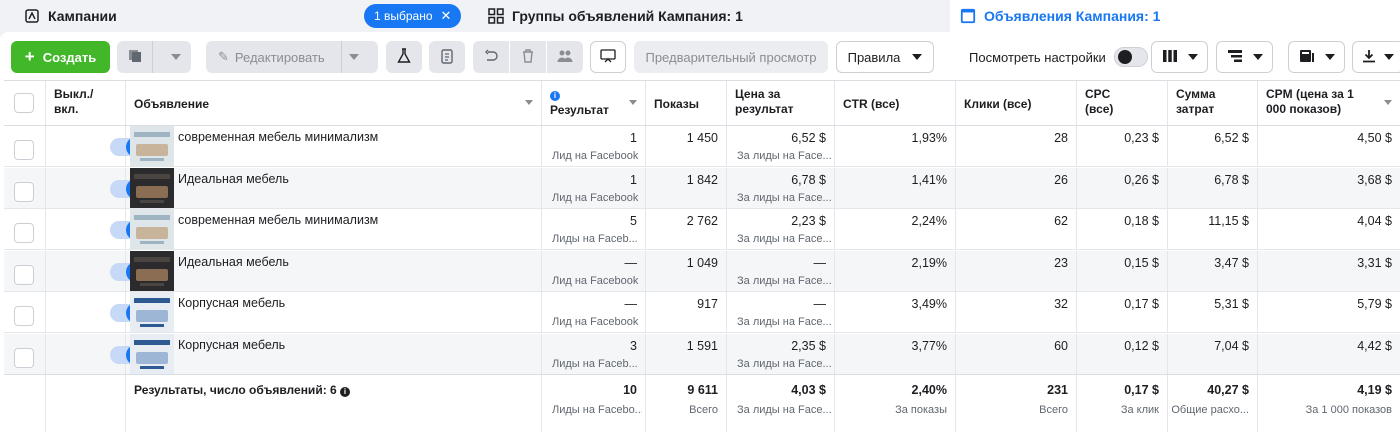 The height and width of the screenshot is (433, 1400). I want to click on review-button, so click(608, 57).